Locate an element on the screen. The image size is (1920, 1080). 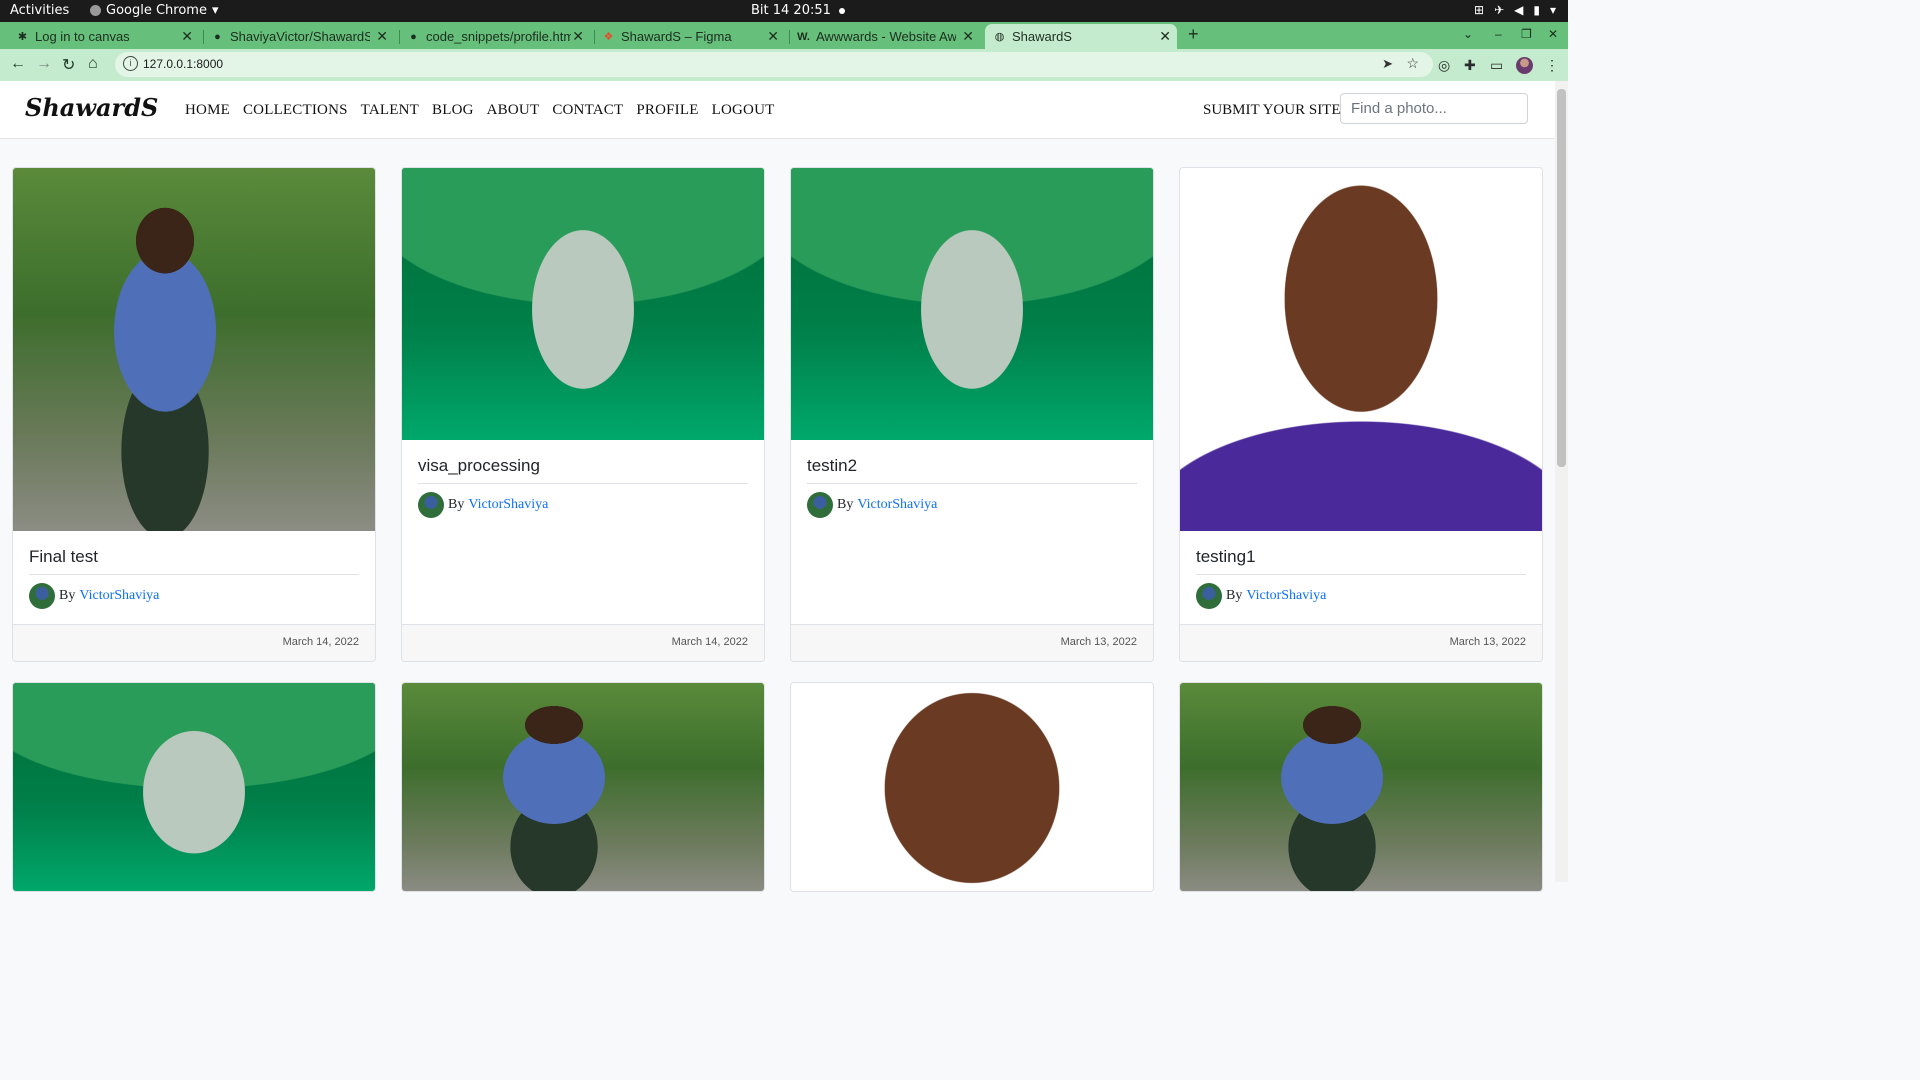
photo-date: March 14, 2022 is located at coordinates (709, 642).